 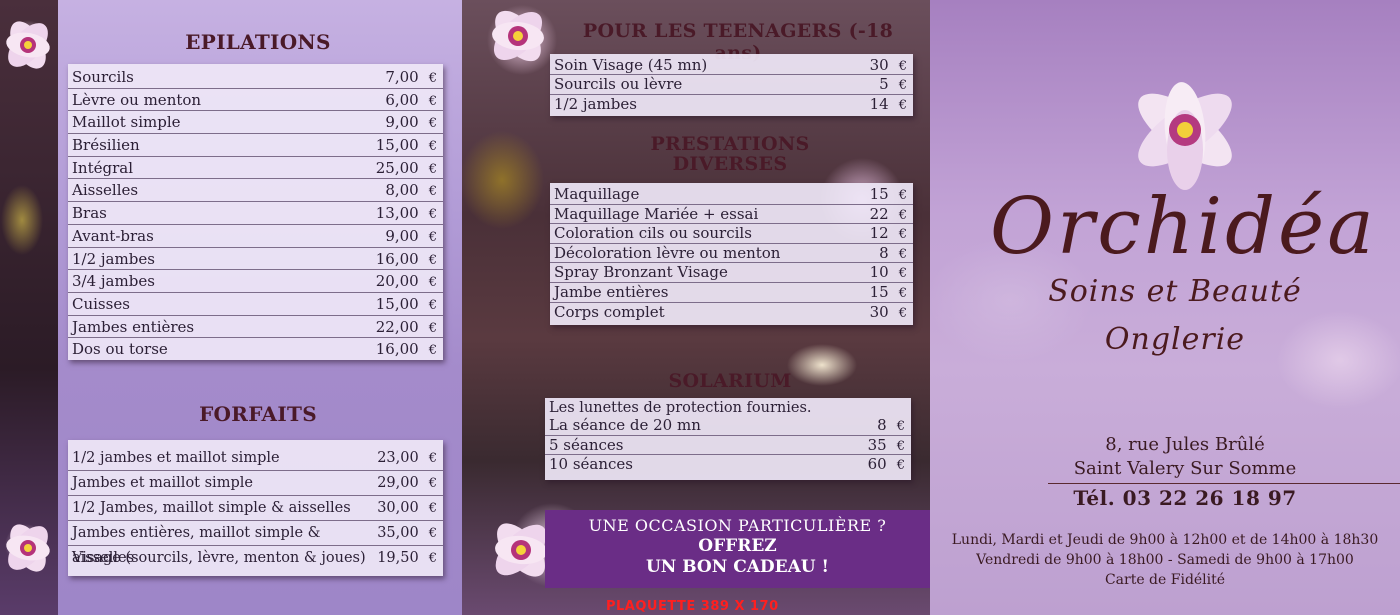 I want to click on service-label: Décoloration lèvre ou menton, so click(x=667, y=252).